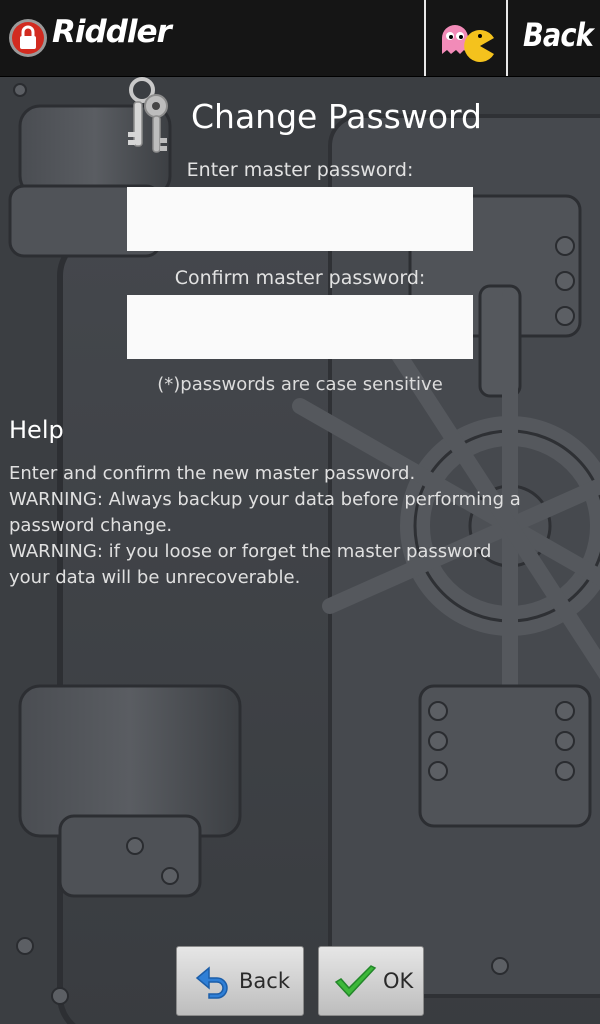  What do you see at coordinates (558, 35) in the screenshot?
I see `top-back-label: Back` at bounding box center [558, 35].